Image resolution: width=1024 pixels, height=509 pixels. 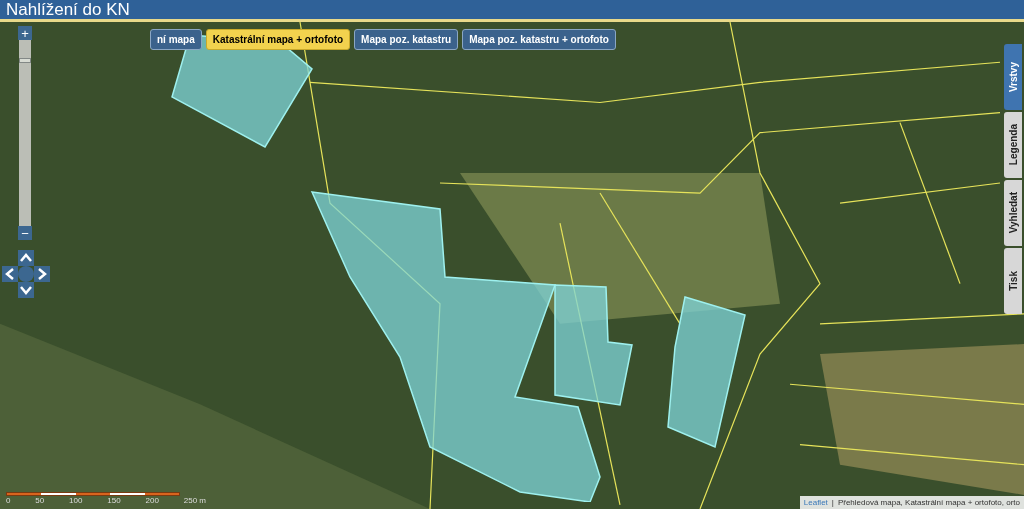 What do you see at coordinates (76, 501) in the screenshot?
I see `scale-label: 100` at bounding box center [76, 501].